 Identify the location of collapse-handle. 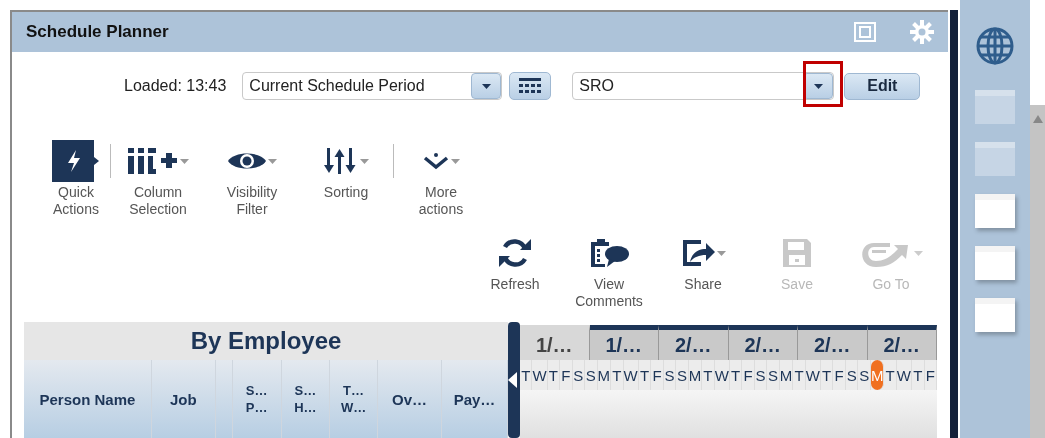
(514, 380).